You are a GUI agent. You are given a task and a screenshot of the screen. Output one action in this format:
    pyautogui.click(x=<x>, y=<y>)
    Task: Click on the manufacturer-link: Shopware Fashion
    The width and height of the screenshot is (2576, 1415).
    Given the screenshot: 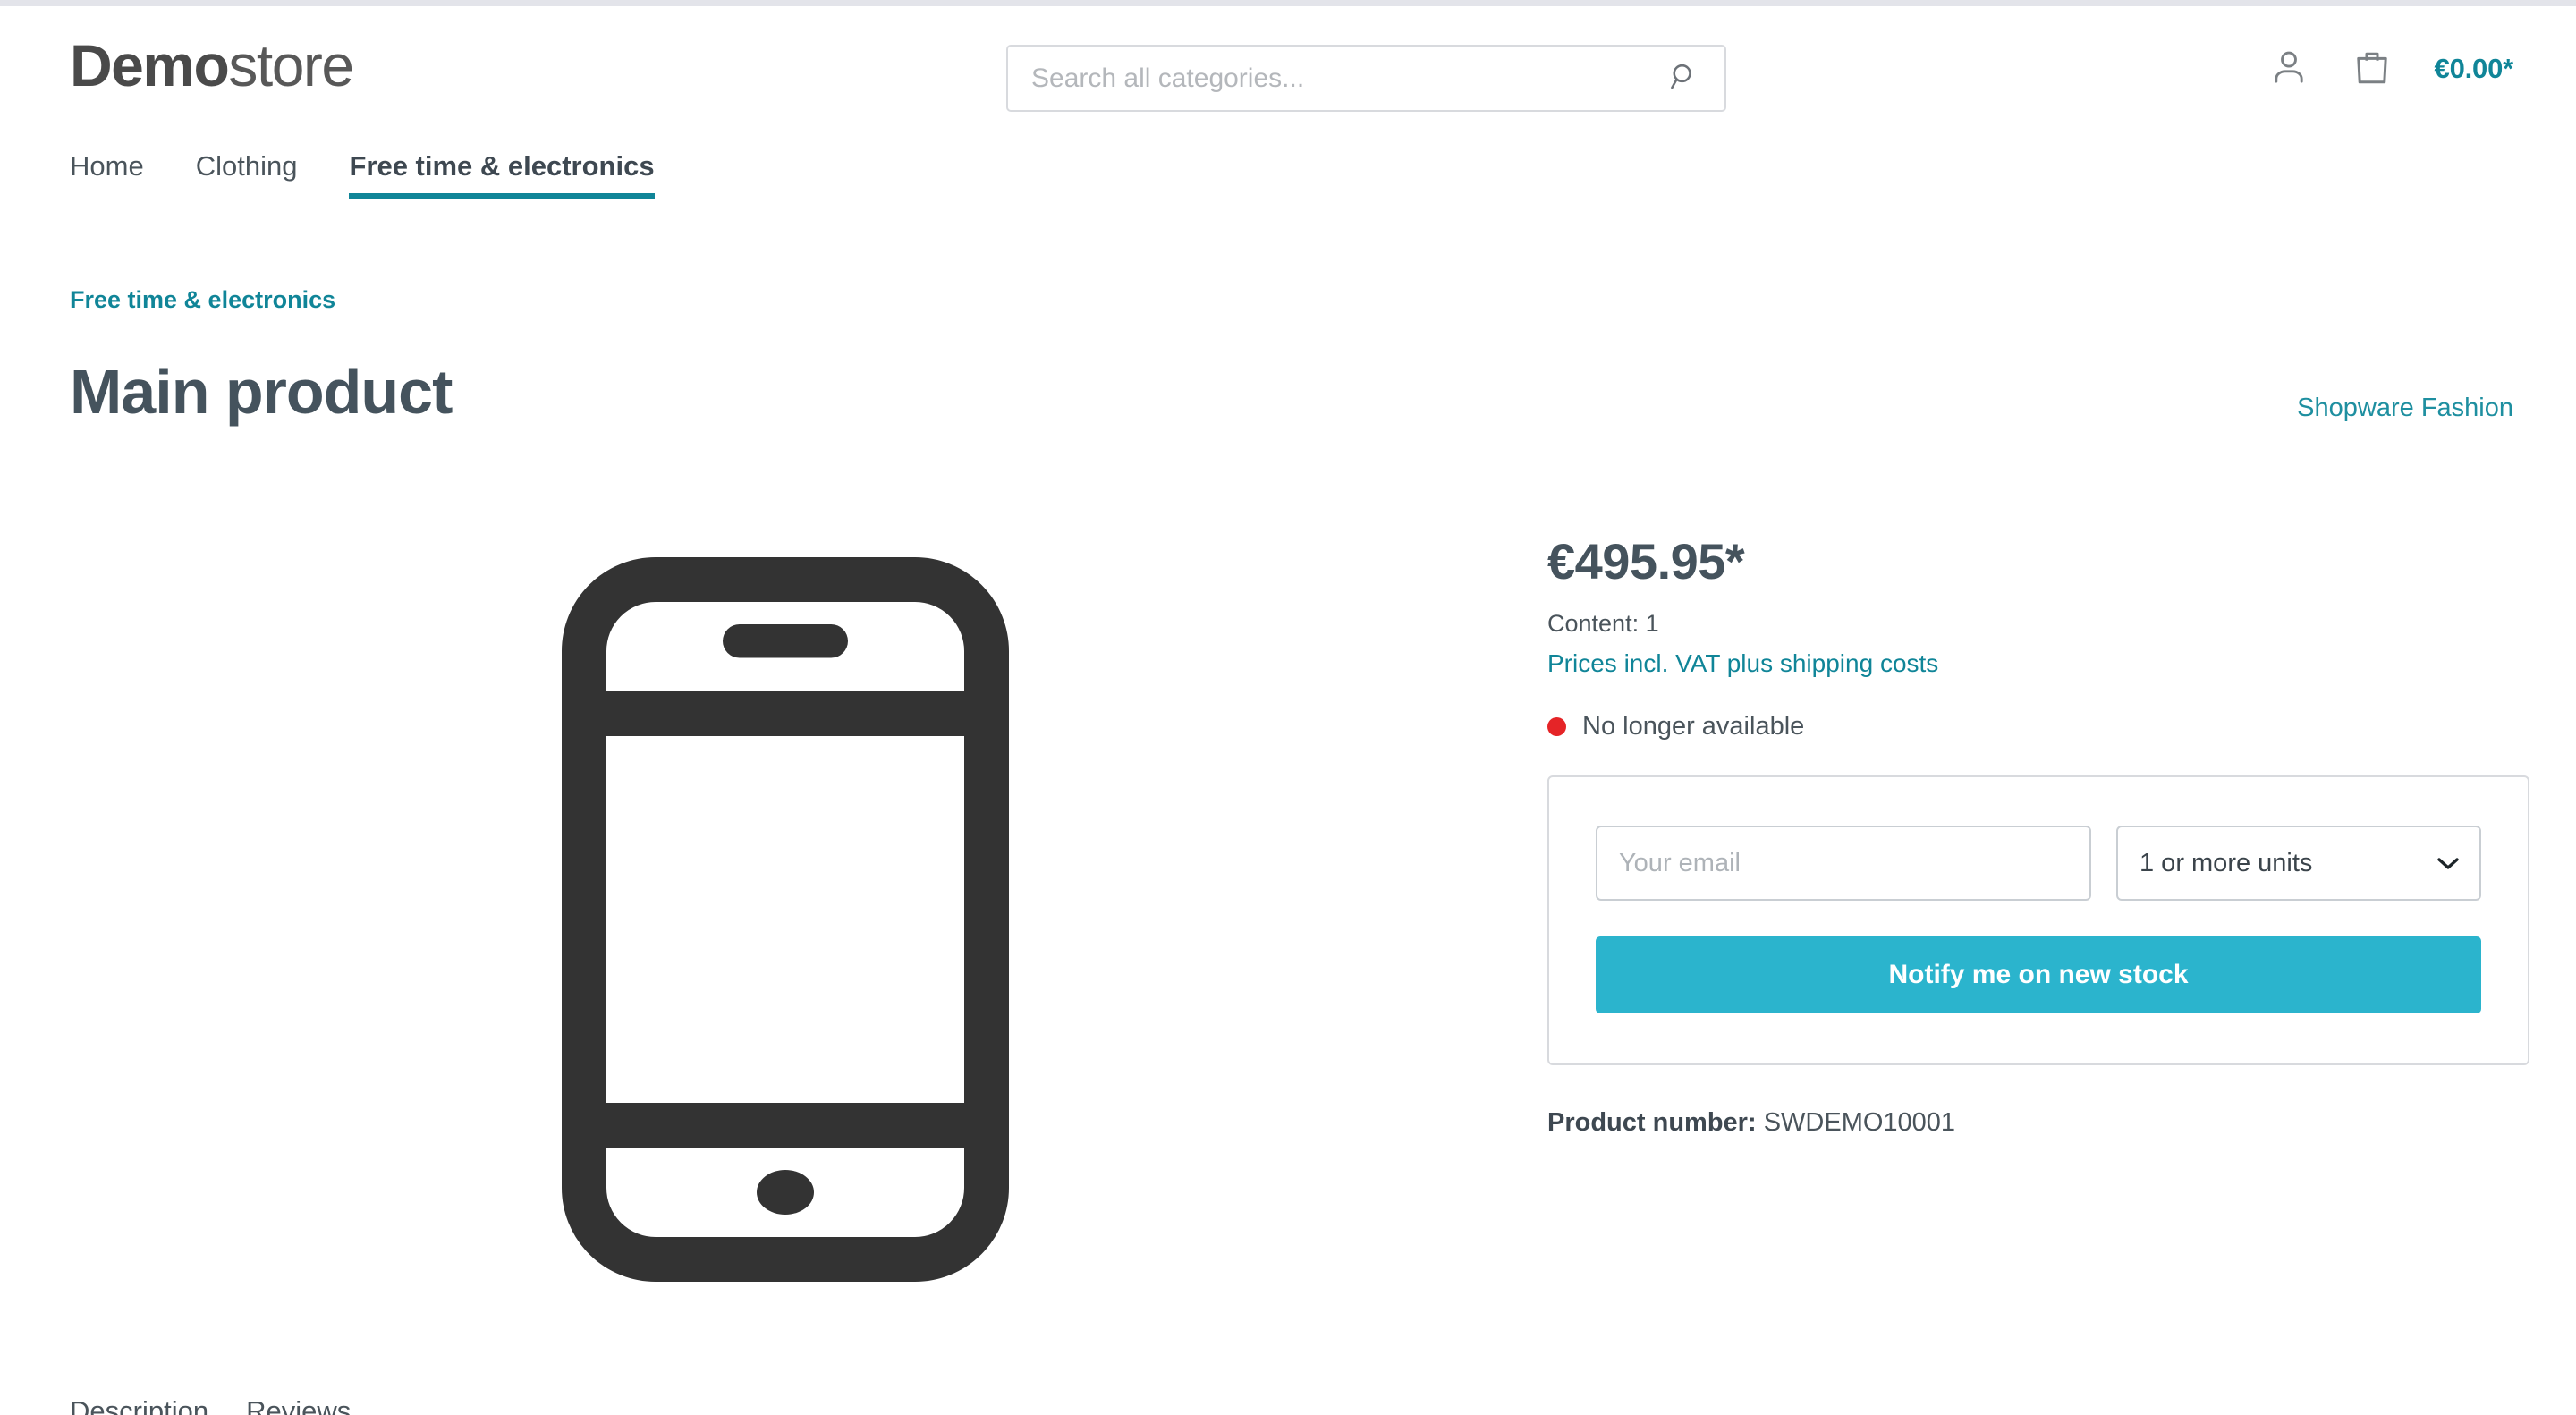 What is the action you would take?
    pyautogui.click(x=2405, y=409)
    